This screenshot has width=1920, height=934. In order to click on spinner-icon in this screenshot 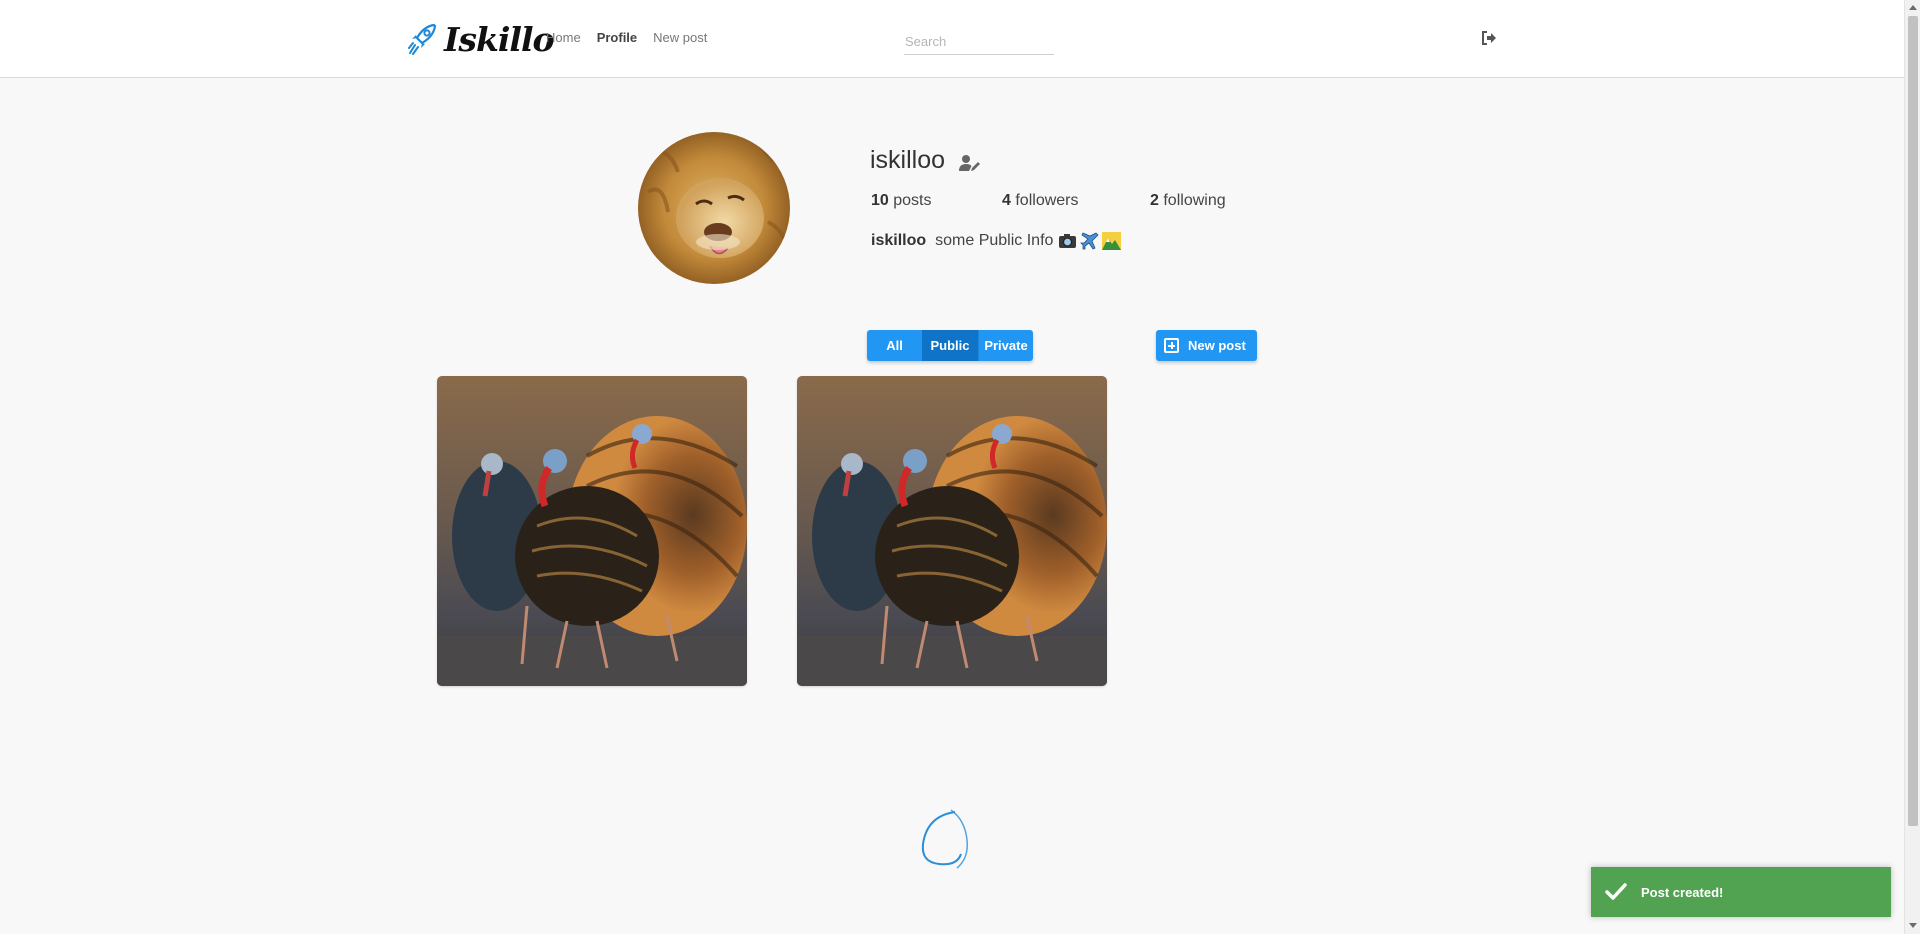, I will do `click(945, 839)`.